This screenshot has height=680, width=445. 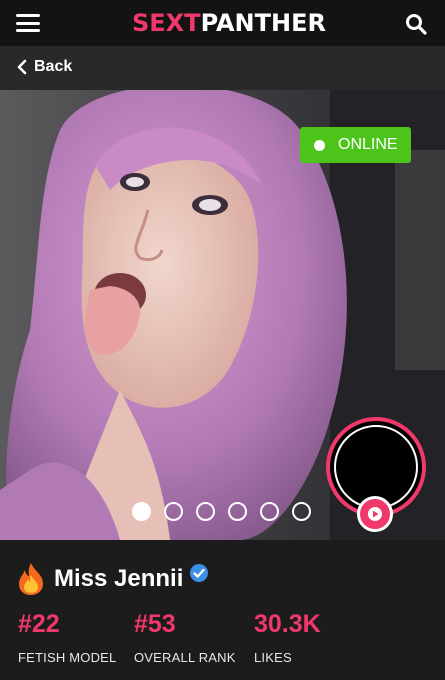 What do you see at coordinates (375, 514) in the screenshot?
I see `play-icon` at bounding box center [375, 514].